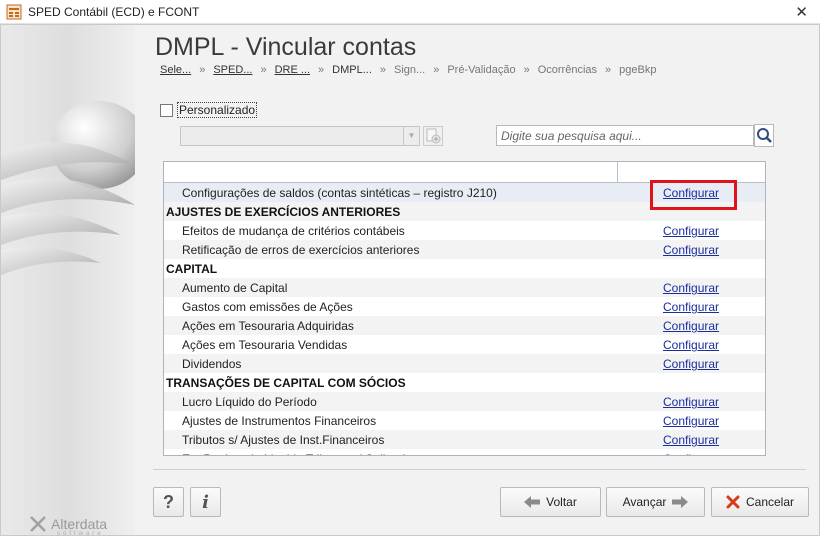  I want to click on page-title: DMPL - Vincular contas, so click(286, 47).